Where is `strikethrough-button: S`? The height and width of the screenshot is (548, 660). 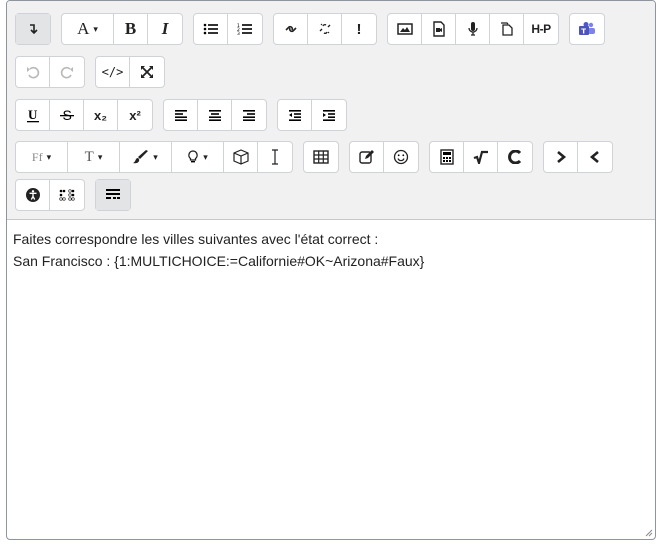
strikethrough-button: S is located at coordinates (67, 115).